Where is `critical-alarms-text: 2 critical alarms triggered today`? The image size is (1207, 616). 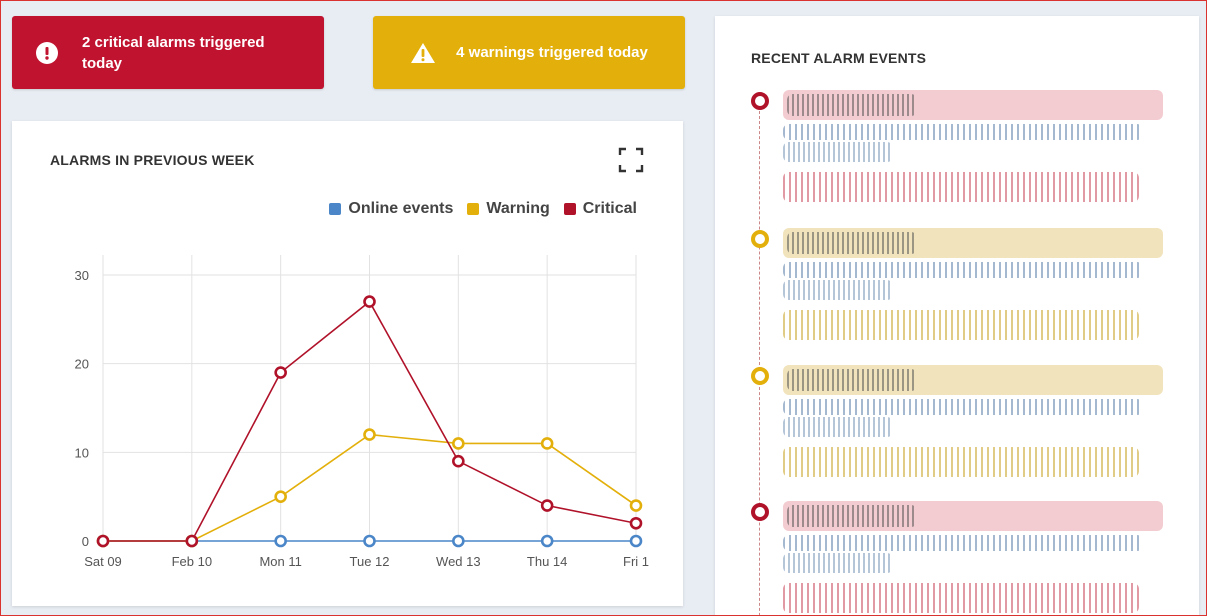 critical-alarms-text: 2 critical alarms triggered today is located at coordinates (173, 52).